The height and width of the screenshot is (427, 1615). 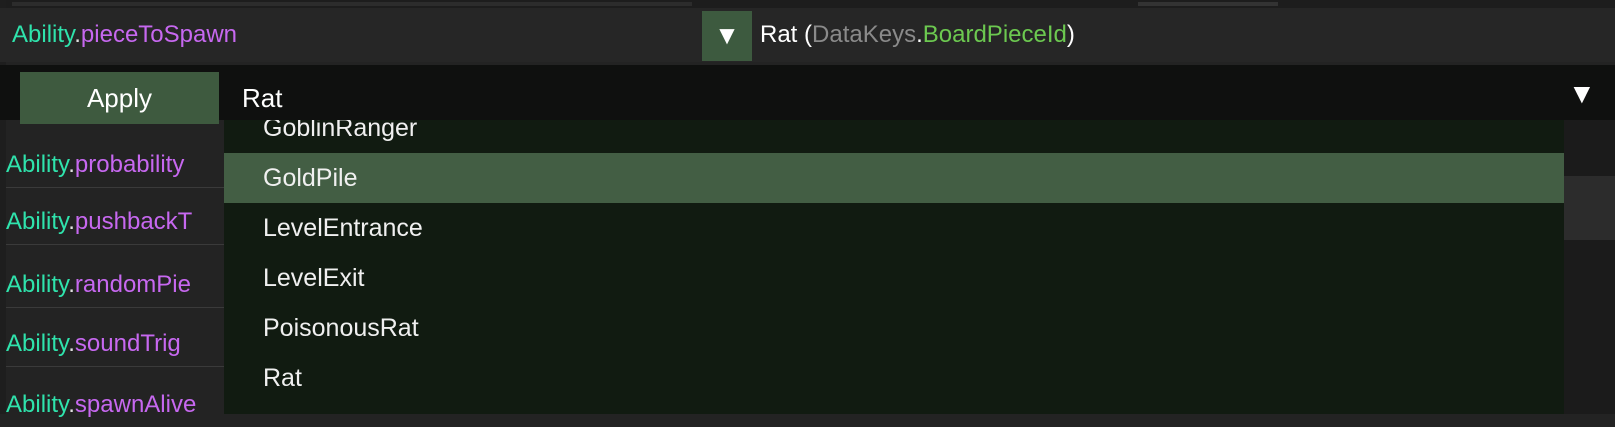 I want to click on dropdown-item-rat: Rat, so click(x=894, y=378).